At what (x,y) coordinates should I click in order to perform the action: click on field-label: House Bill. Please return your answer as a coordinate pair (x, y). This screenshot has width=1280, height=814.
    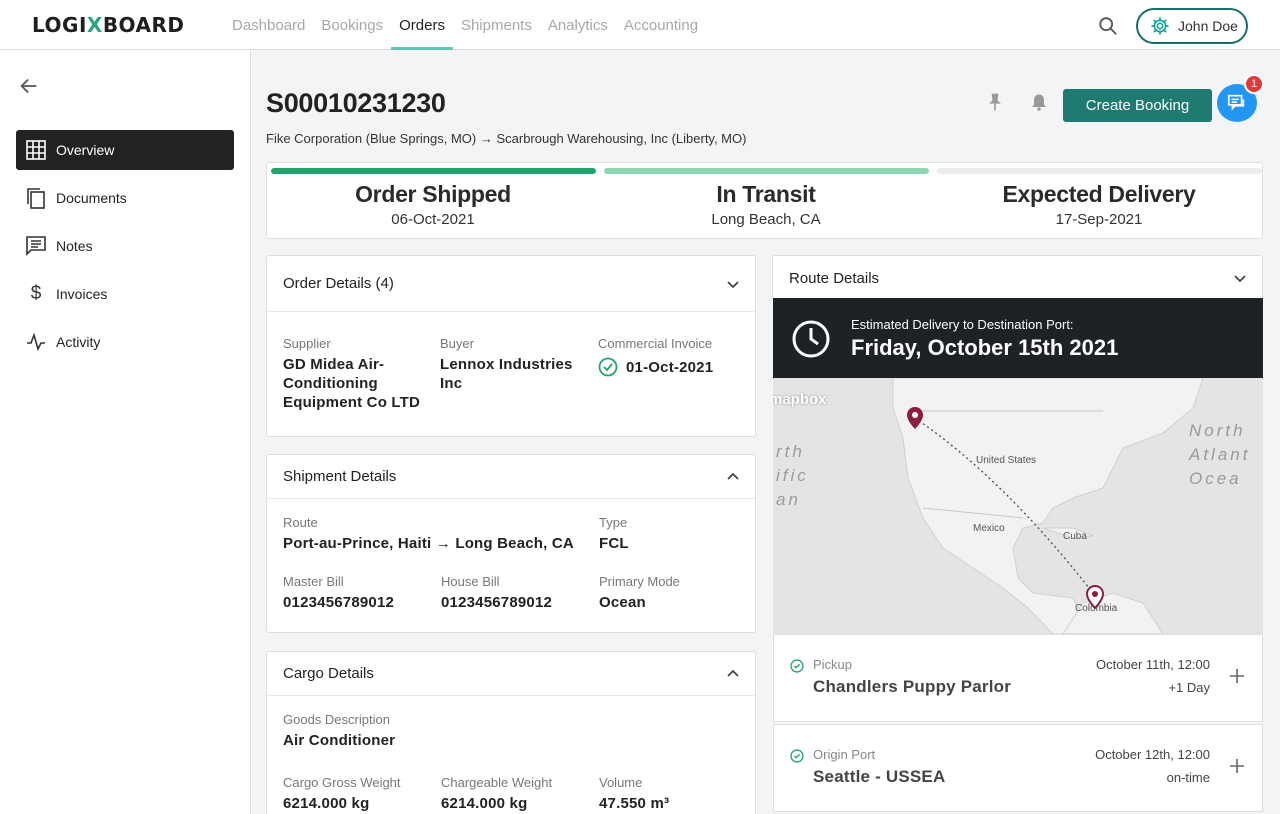
    Looking at the image, I should click on (470, 581).